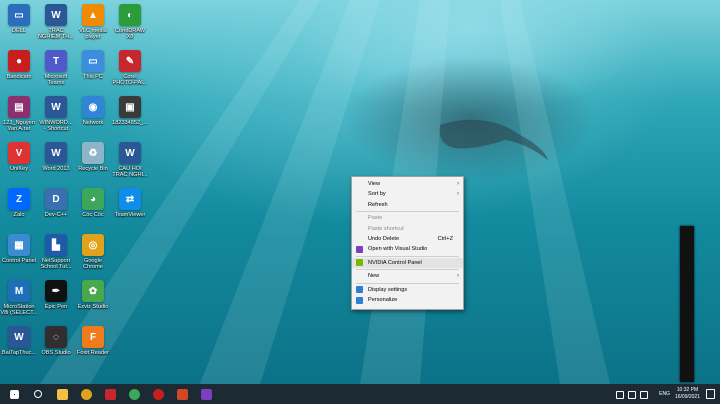  I want to click on menu-item-paste-shortcut: Paste shortcut, so click(407, 229).